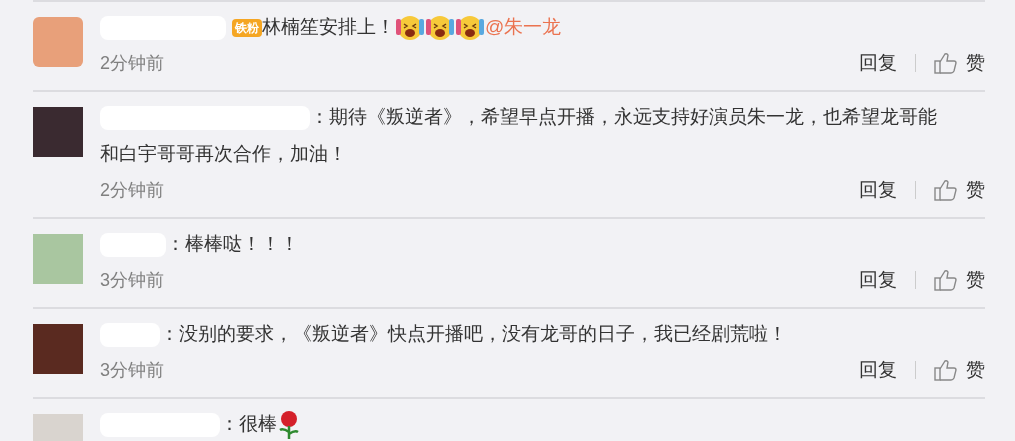  I want to click on comment-text: 林楠笙安排上！, so click(328, 26).